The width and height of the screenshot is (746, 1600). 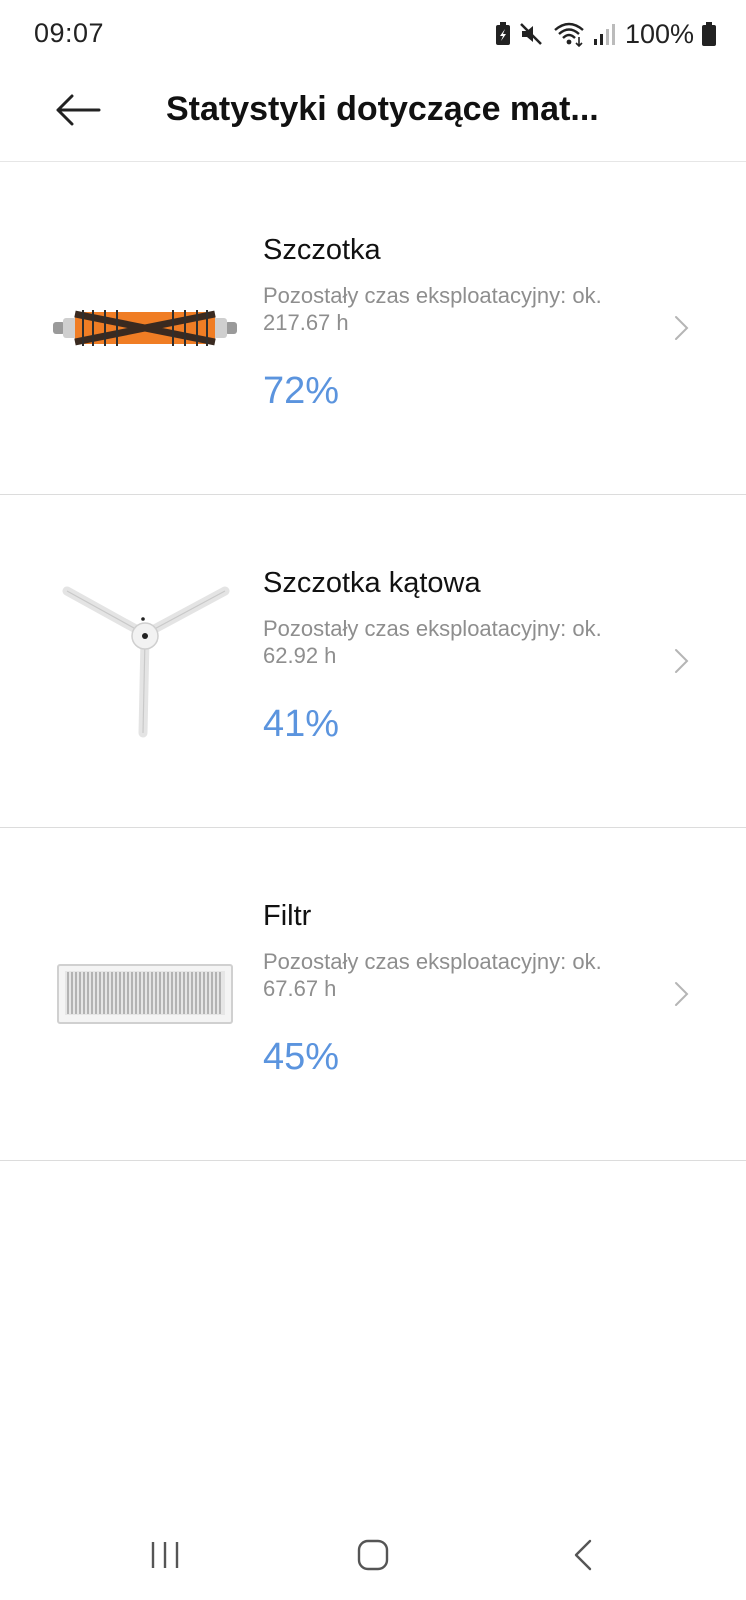 What do you see at coordinates (532, 34) in the screenshot?
I see `mute-icon` at bounding box center [532, 34].